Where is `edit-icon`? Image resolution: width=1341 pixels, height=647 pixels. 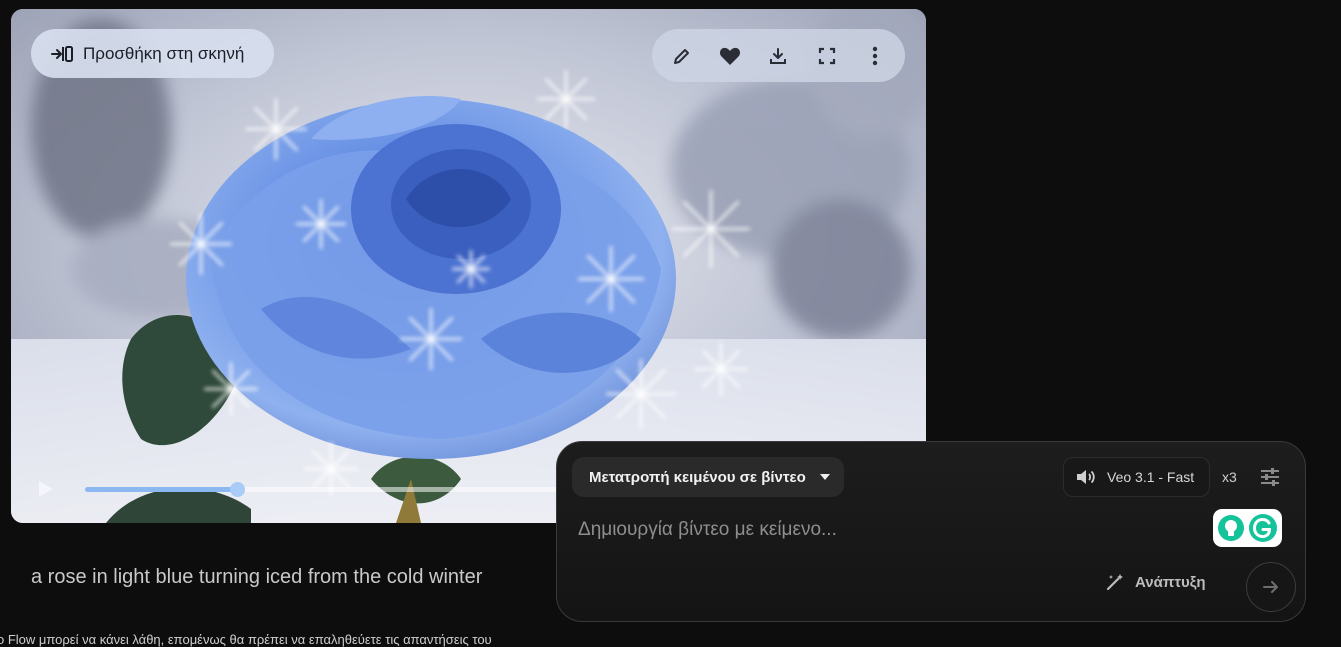 edit-icon is located at coordinates (682, 56).